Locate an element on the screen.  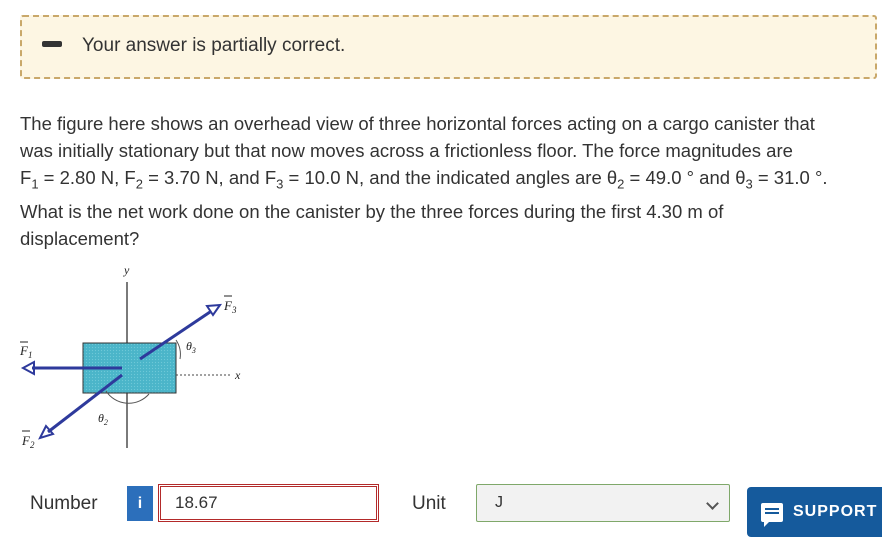
chevron-down-icon is located at coordinates (712, 503).